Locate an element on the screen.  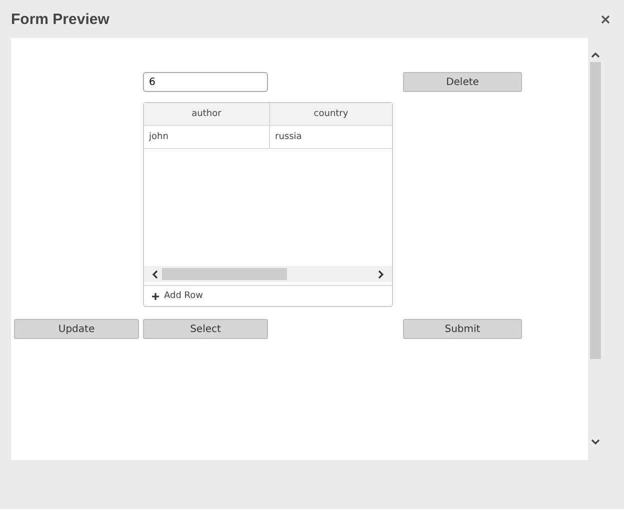
table-cell: russia is located at coordinates (331, 137).